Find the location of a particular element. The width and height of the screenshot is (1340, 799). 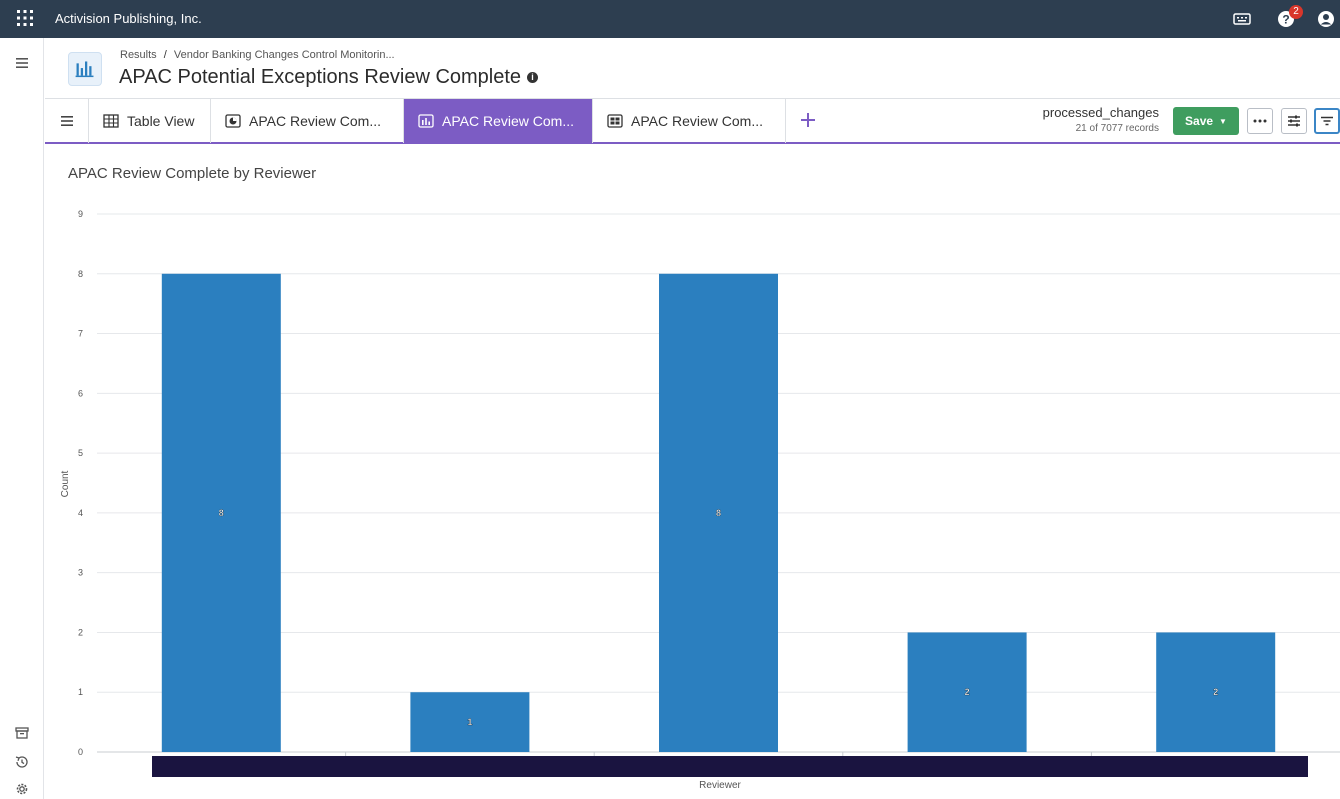

bar-chart-icon is located at coordinates (426, 121).